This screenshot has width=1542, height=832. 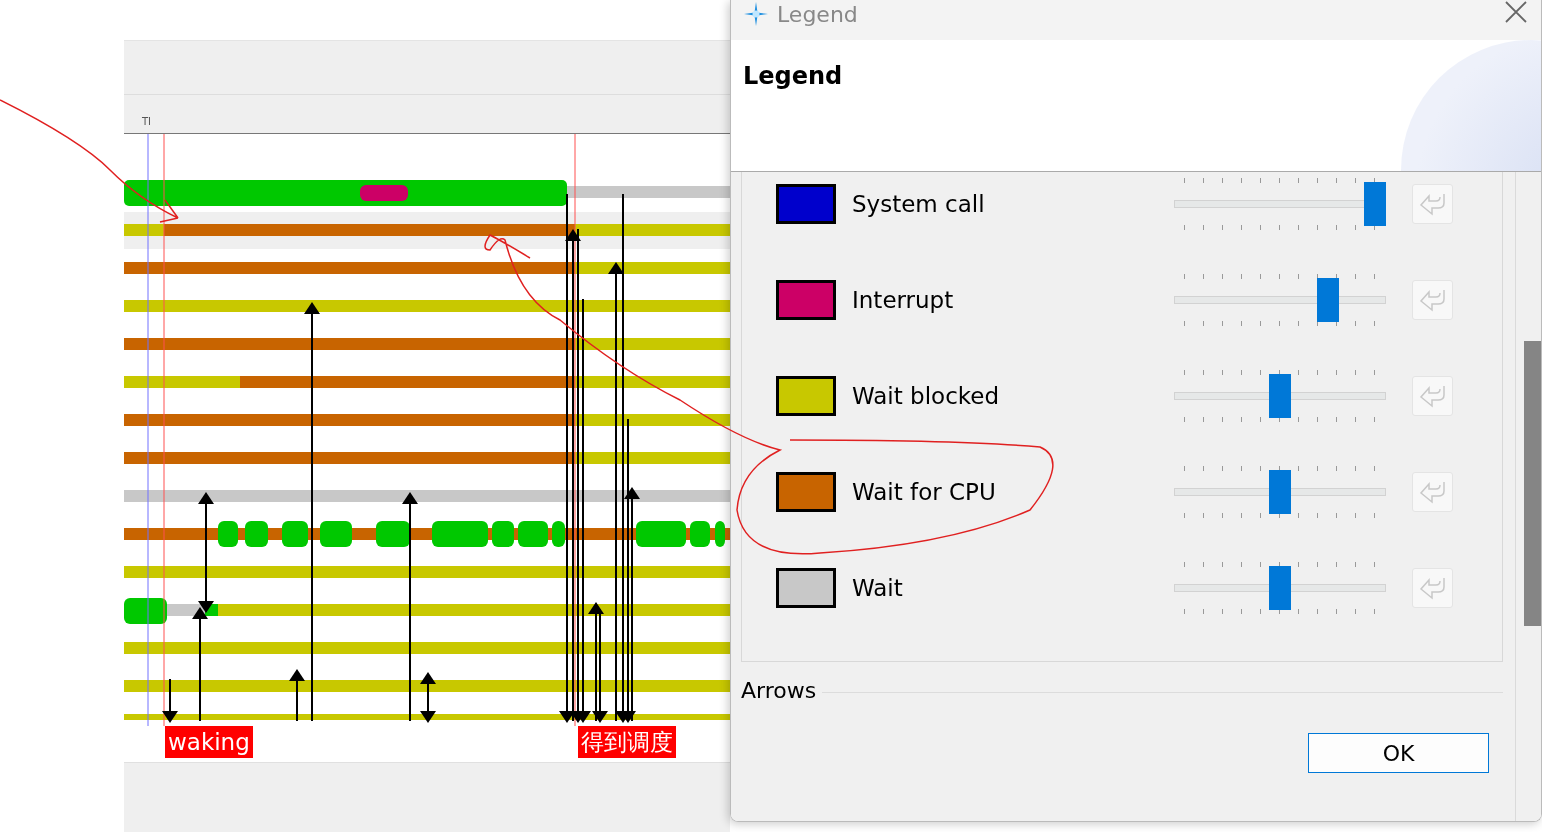 I want to click on legend-label: System call, so click(x=919, y=204).